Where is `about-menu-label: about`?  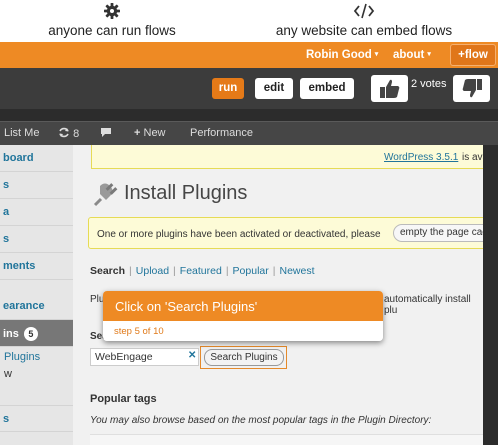
about-menu-label: about is located at coordinates (409, 55).